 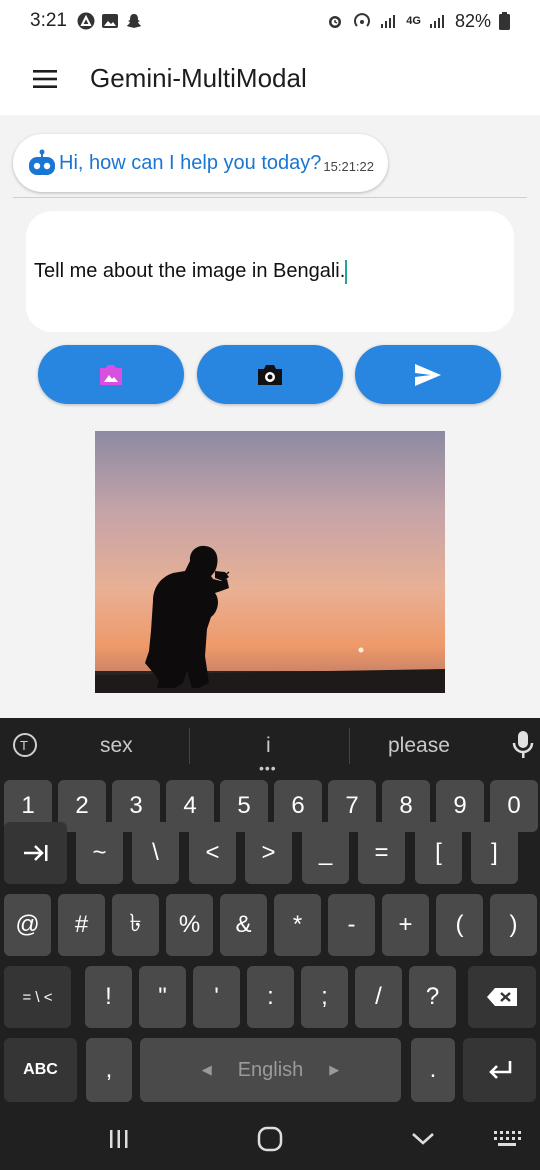 I want to click on key-label: /, so click(x=378, y=996).